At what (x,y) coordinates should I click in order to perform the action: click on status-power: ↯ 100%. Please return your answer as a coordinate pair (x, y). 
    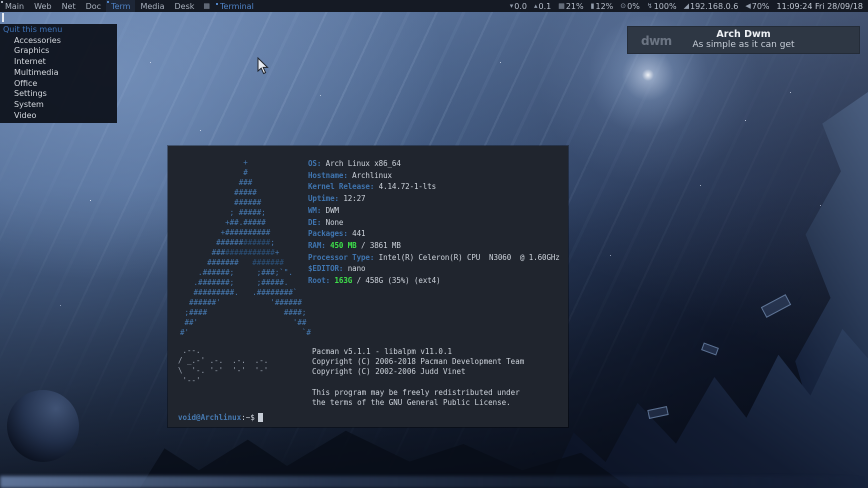
    Looking at the image, I should click on (662, 6).